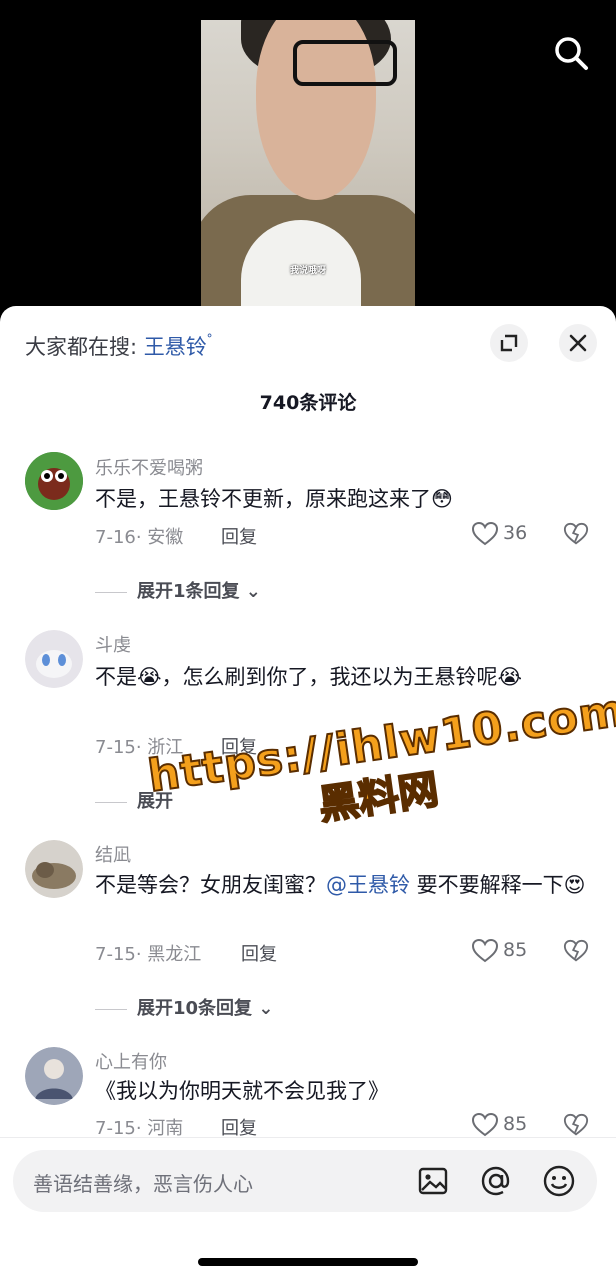 The image size is (616, 1279). Describe the element at coordinates (274, 499) in the screenshot. I see `comment-text: 不是，王悬铃不更新，原来跑这来了😳` at that location.